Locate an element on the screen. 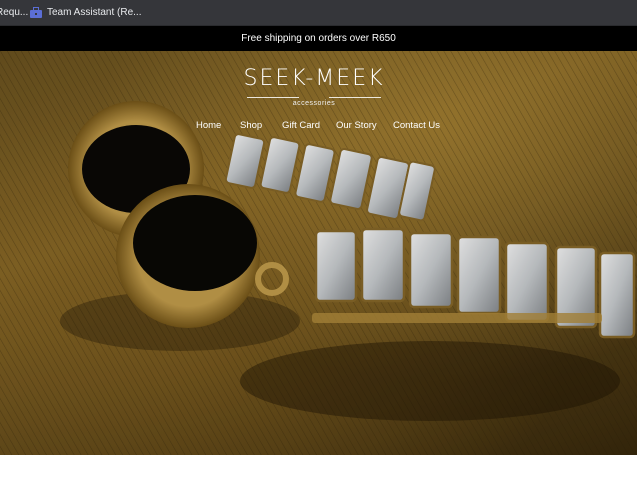 This screenshot has width=637, height=477. main-nav: Home Shop Gift Card Our Story Contact Us is located at coordinates (318, 129).